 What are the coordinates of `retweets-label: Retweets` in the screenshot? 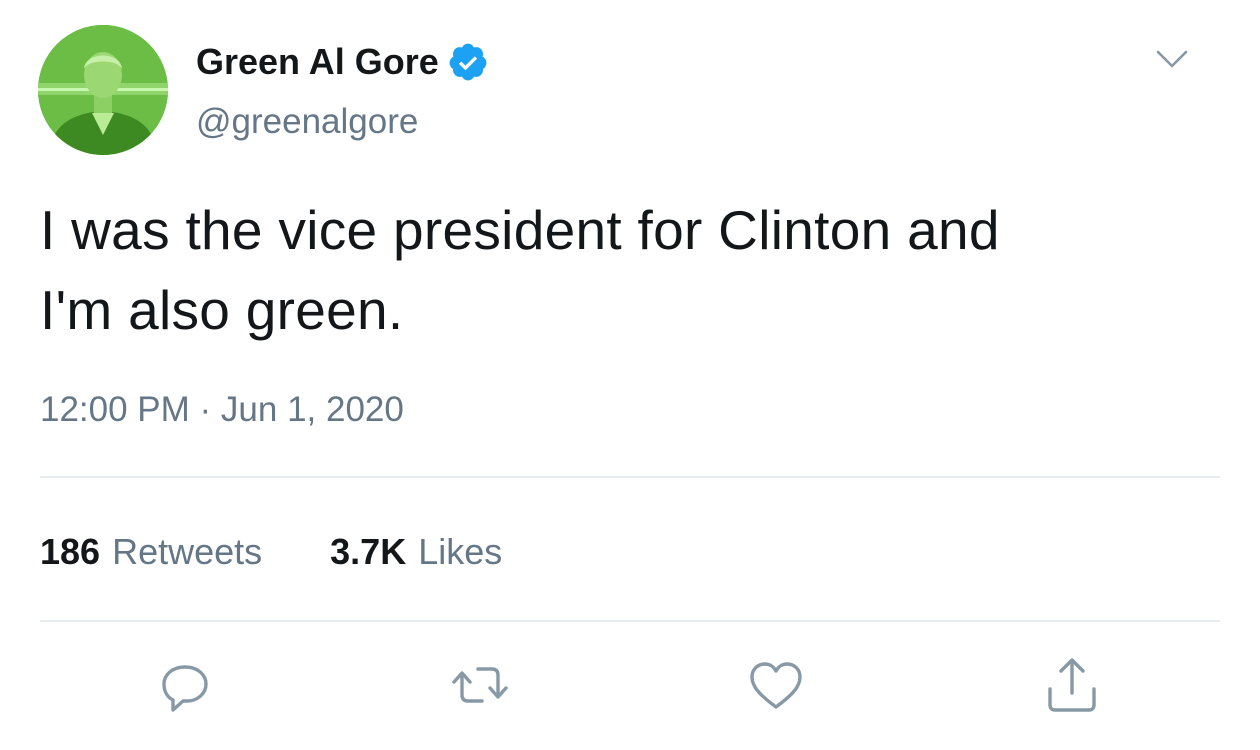 It's located at (187, 551).